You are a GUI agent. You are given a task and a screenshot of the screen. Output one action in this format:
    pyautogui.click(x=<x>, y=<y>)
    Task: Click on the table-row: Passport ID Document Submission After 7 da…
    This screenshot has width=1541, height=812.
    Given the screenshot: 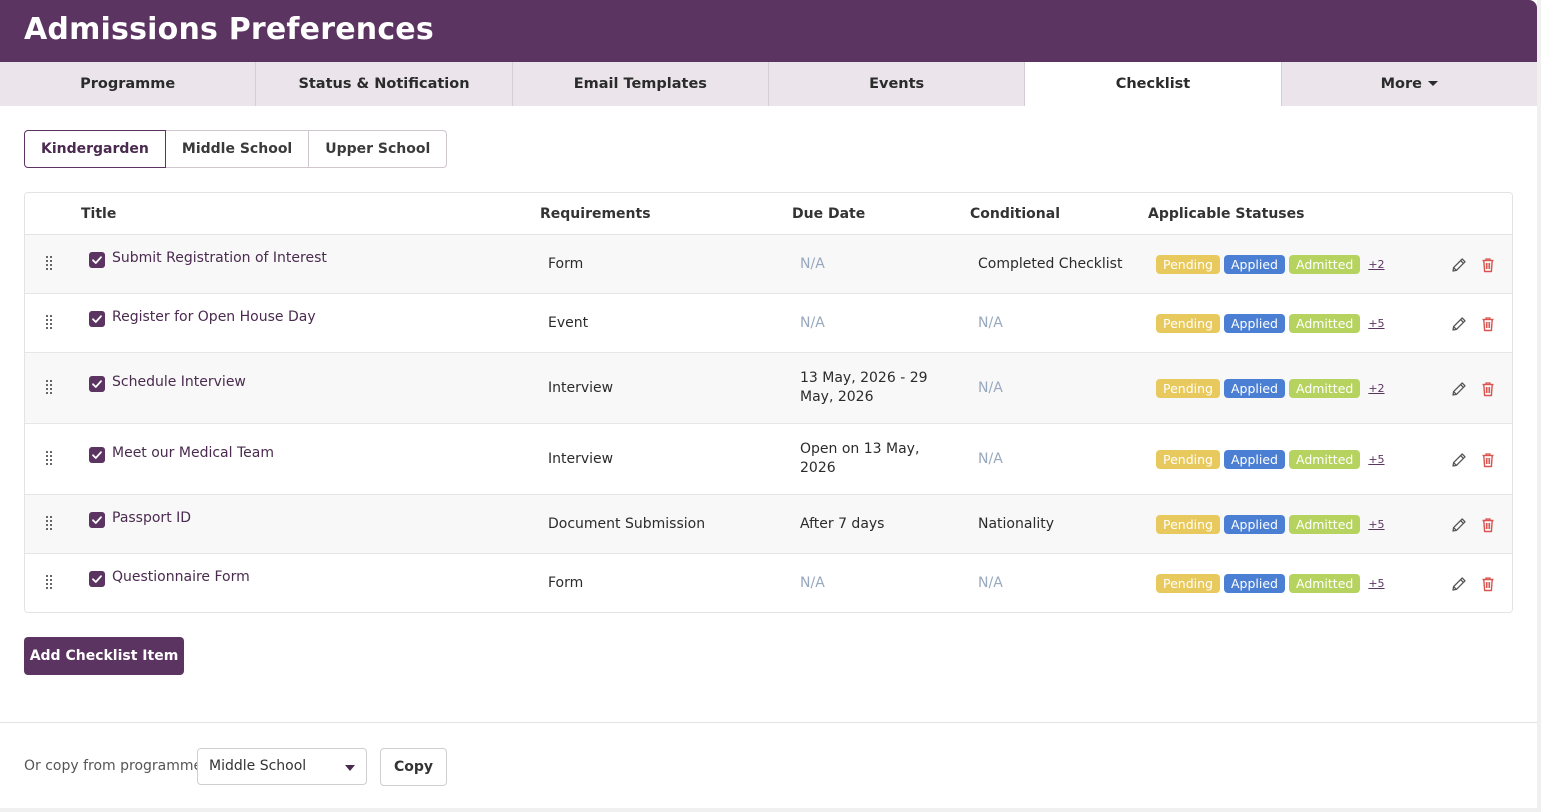 What is the action you would take?
    pyautogui.click(x=768, y=524)
    